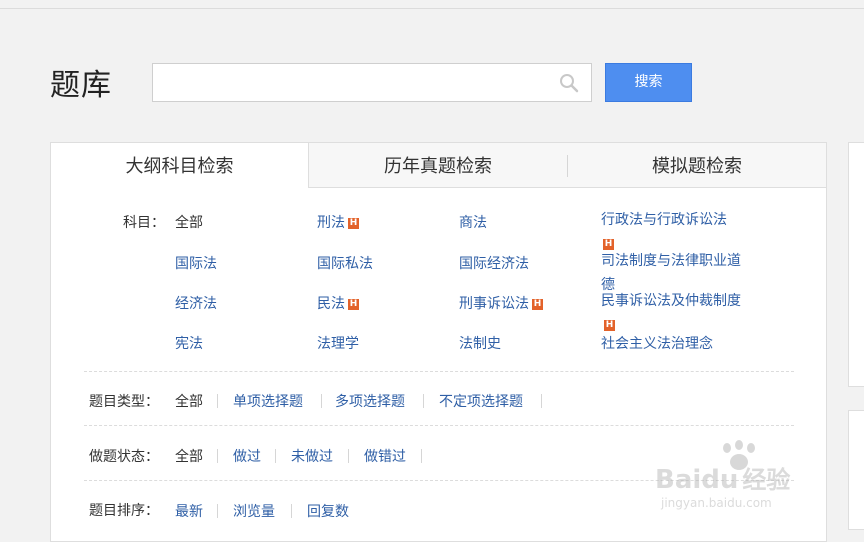  Describe the element at coordinates (766, 480) in the screenshot. I see `watermark-suffix: 经验` at that location.